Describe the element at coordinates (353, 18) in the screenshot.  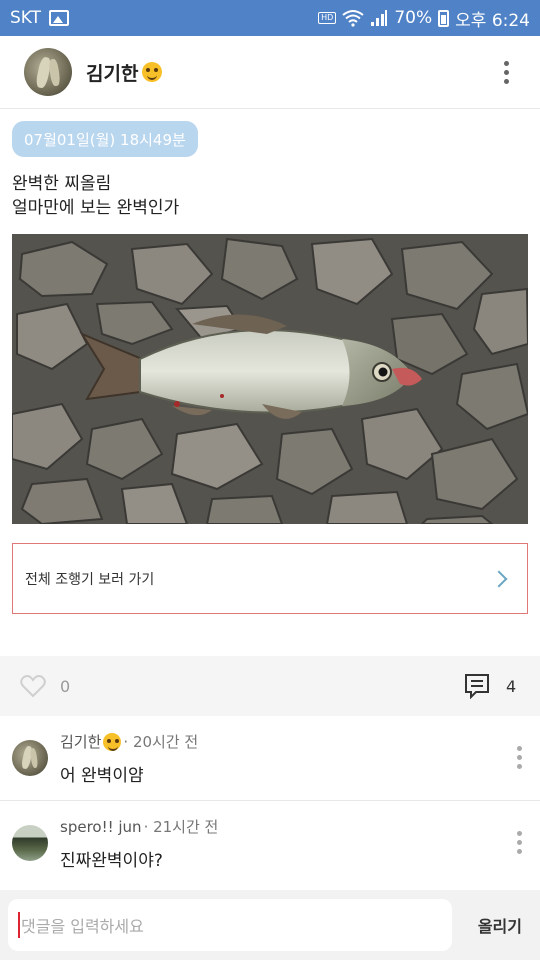
I see `wifi-icon` at that location.